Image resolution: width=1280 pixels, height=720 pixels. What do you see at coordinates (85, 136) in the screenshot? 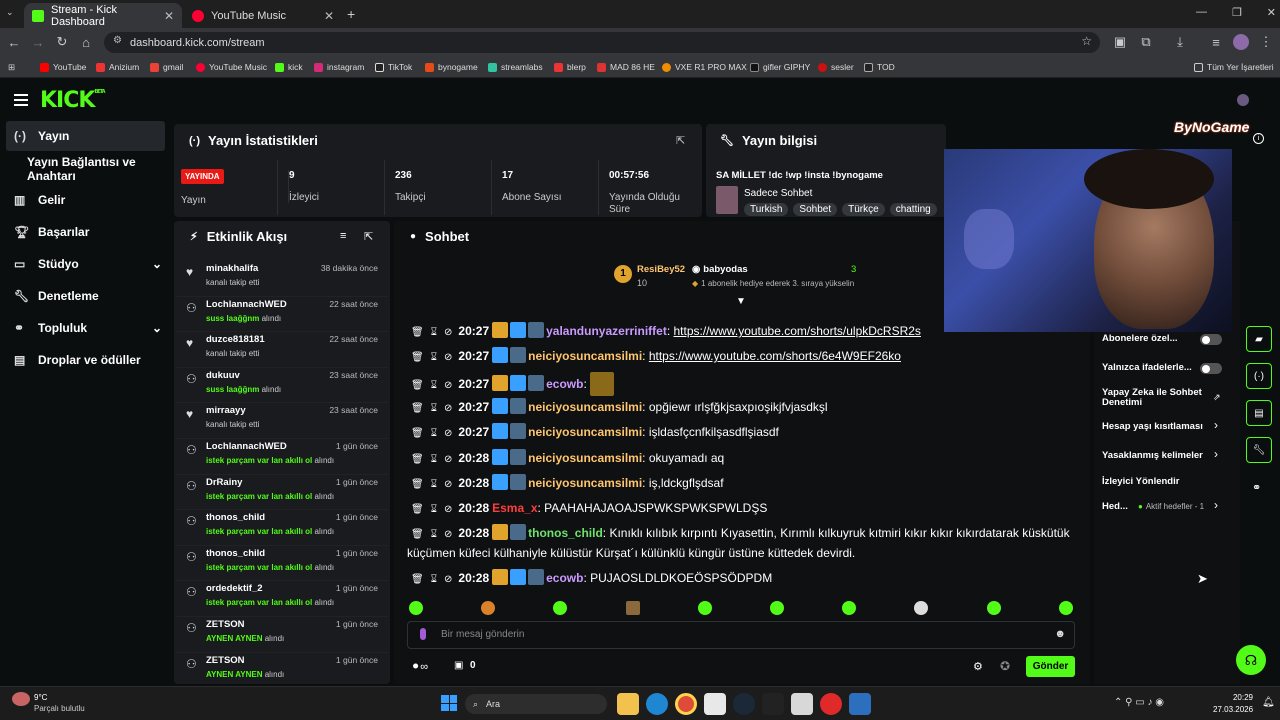
I see `sidebar-item-yayin: (·) Yayın` at bounding box center [85, 136].